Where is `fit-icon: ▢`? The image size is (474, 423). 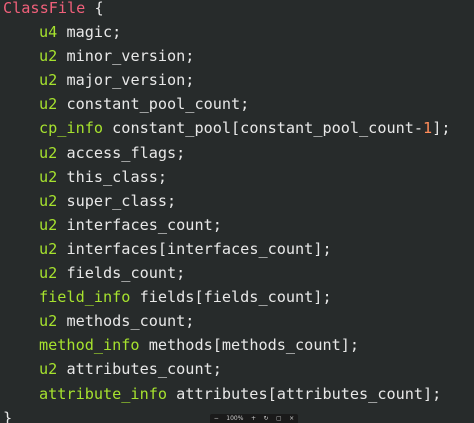
fit-icon: ▢ is located at coordinates (279, 418).